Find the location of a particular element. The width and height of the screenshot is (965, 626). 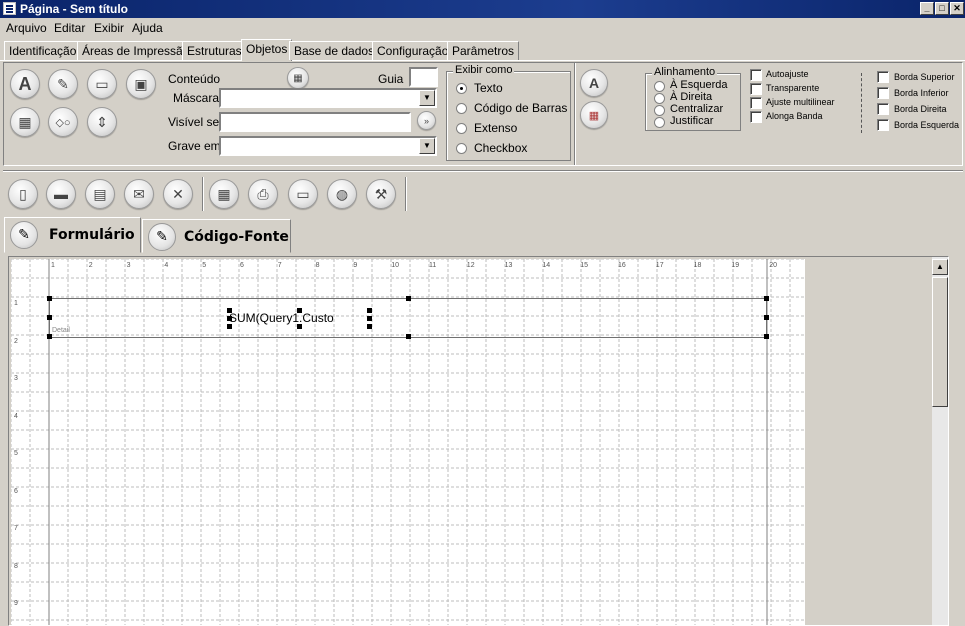

borda-direita-label: Borda Direita is located at coordinates (920, 109).